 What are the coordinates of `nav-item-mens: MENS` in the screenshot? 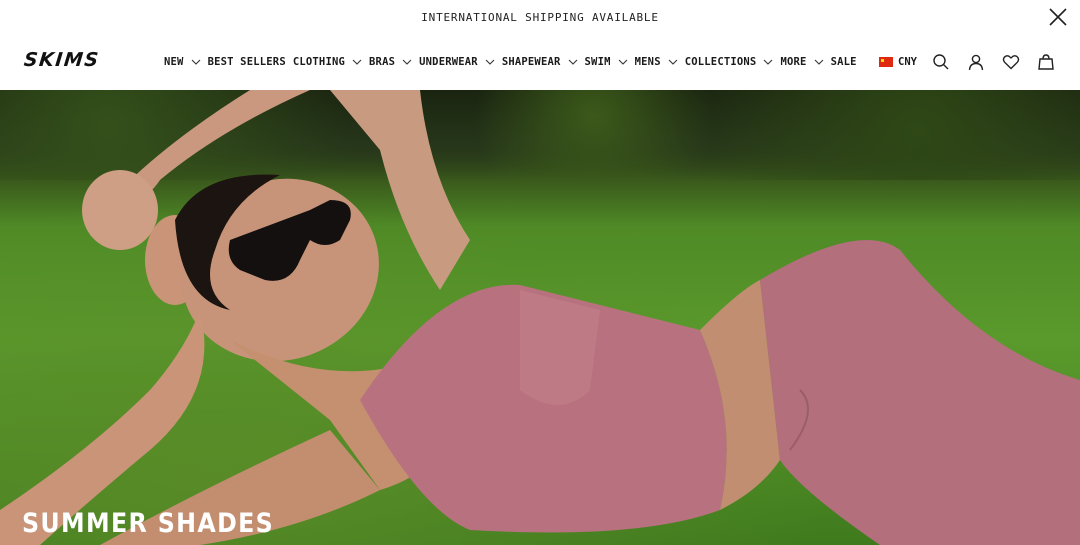 It's located at (656, 62).